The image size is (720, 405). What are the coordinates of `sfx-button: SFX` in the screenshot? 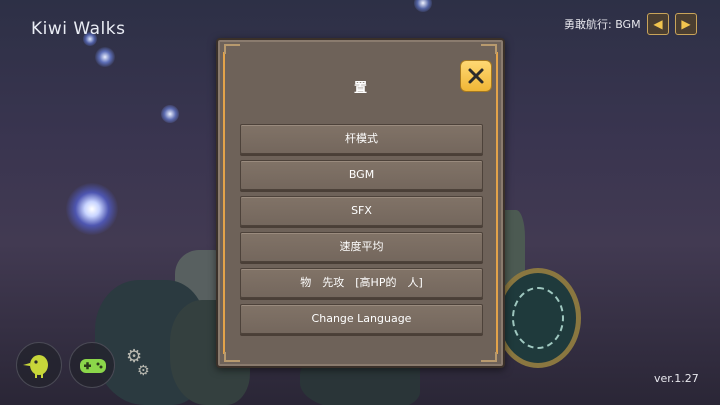 It's located at (361, 211).